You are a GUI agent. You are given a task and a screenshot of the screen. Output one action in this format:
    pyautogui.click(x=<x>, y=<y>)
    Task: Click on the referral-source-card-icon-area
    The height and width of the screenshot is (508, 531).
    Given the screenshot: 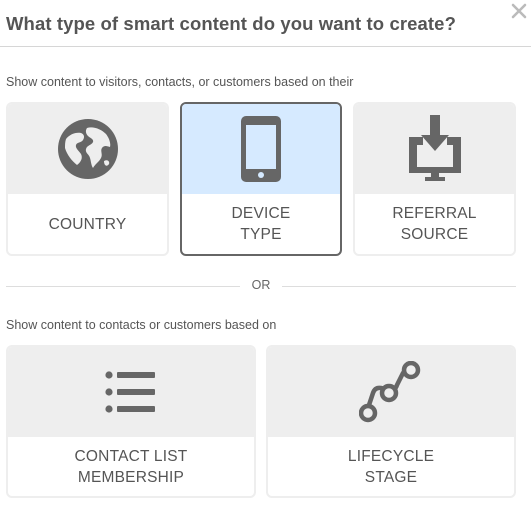 What is the action you would take?
    pyautogui.click(x=434, y=149)
    